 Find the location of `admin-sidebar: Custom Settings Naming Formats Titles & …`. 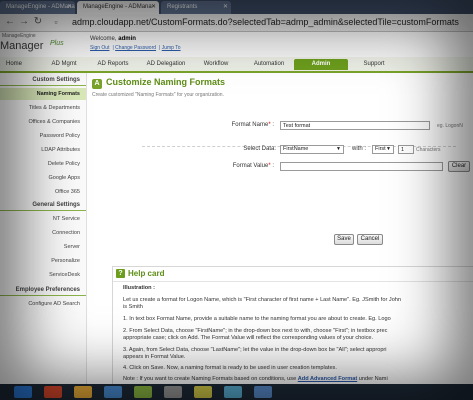

admin-sidebar: Custom Settings Naming Formats Titles & … is located at coordinates (43, 228).